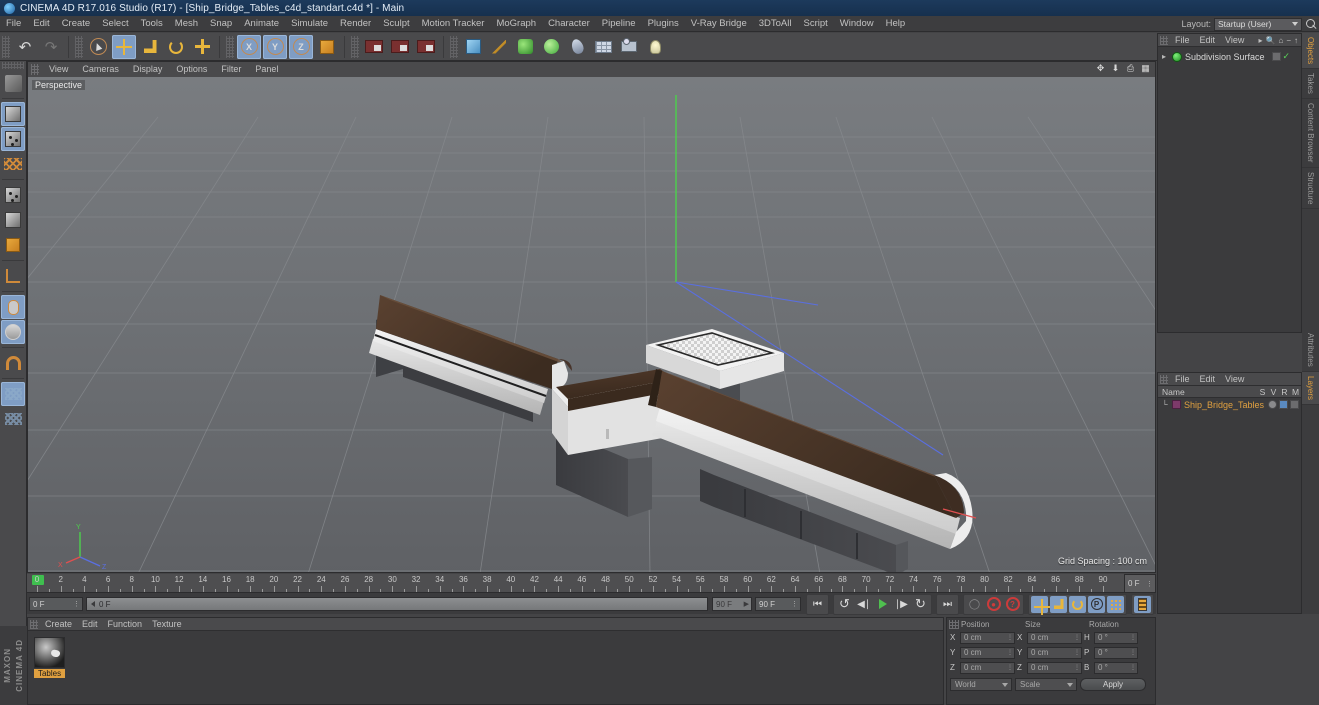 This screenshot has height=705, width=1319. Describe the element at coordinates (453, 24) in the screenshot. I see `menu-item-motion-tracker: Motion Tracker` at that location.